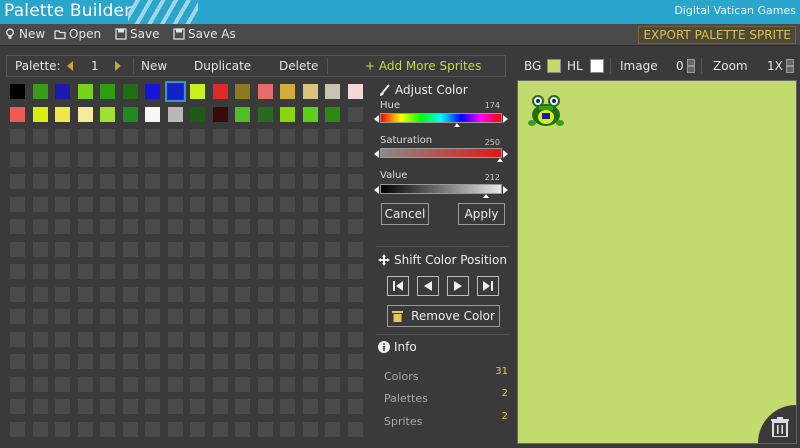  Describe the element at coordinates (777, 424) in the screenshot. I see `delete-sprite-button` at that location.